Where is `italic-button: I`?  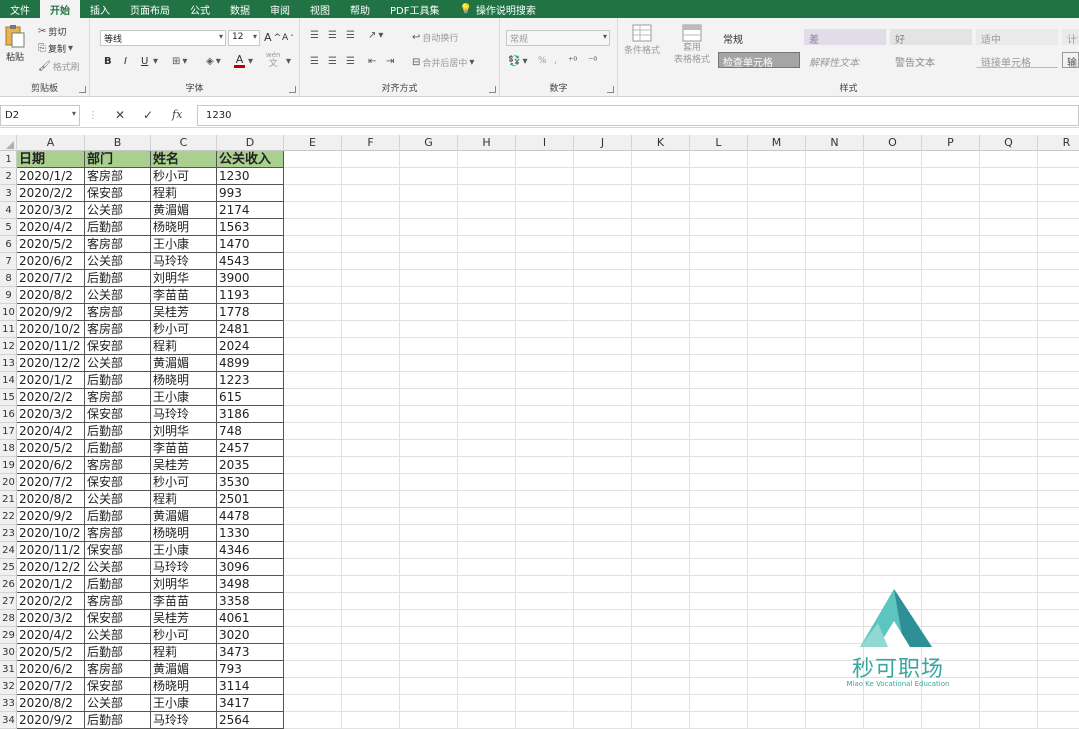 italic-button: I is located at coordinates (125, 61).